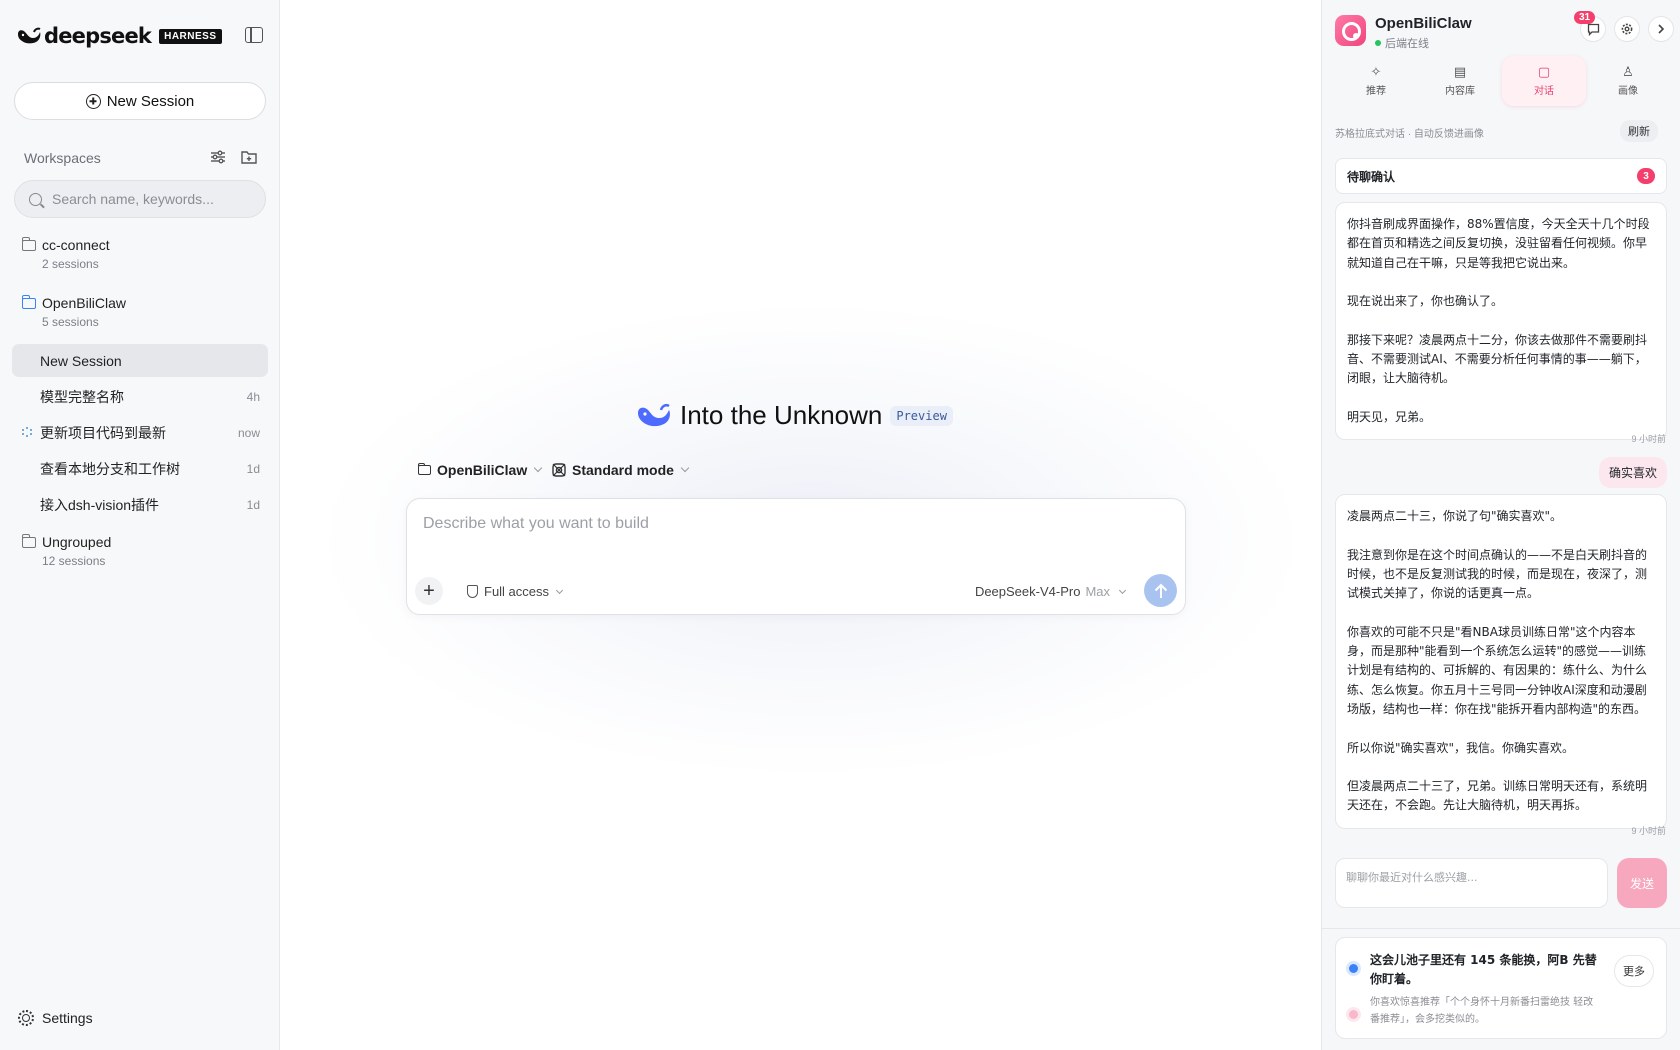 The image size is (1680, 1050). I want to click on new-session-label: New Session, so click(150, 101).